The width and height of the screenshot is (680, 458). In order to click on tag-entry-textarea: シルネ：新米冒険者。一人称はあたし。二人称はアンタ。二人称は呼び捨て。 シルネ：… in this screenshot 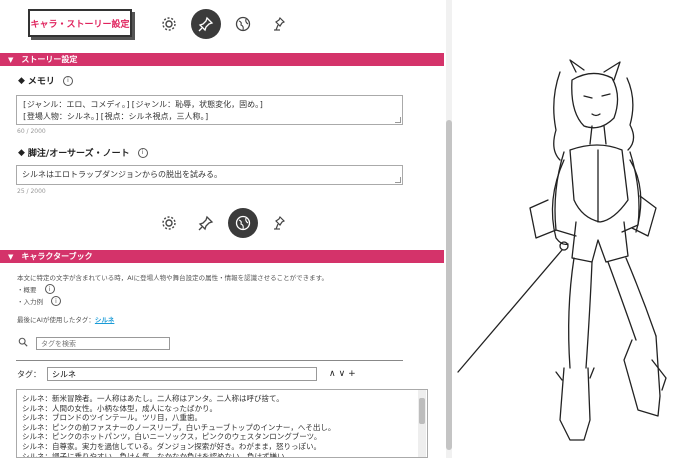, I will do `click(222, 423)`.